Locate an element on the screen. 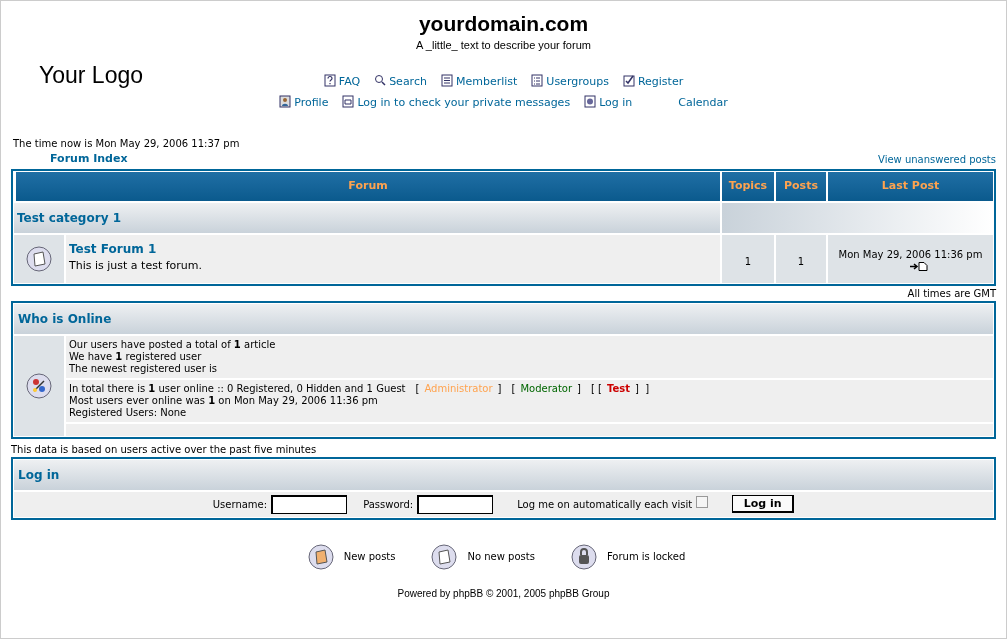  last-post-date: Mon May 29, 2006 11:36 pm is located at coordinates (910, 254).